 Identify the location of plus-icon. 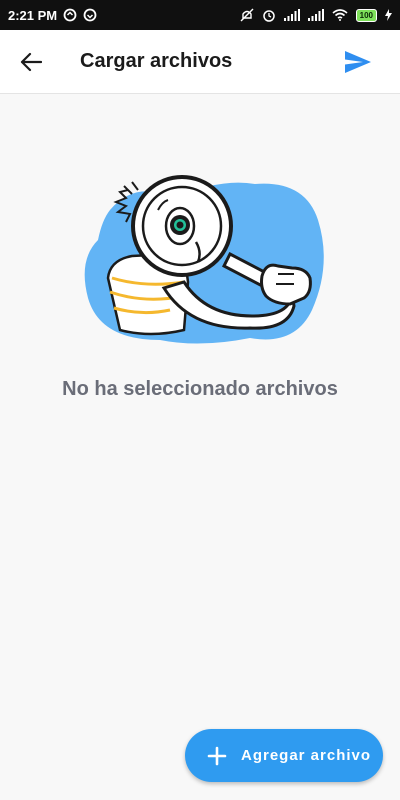
(217, 756).